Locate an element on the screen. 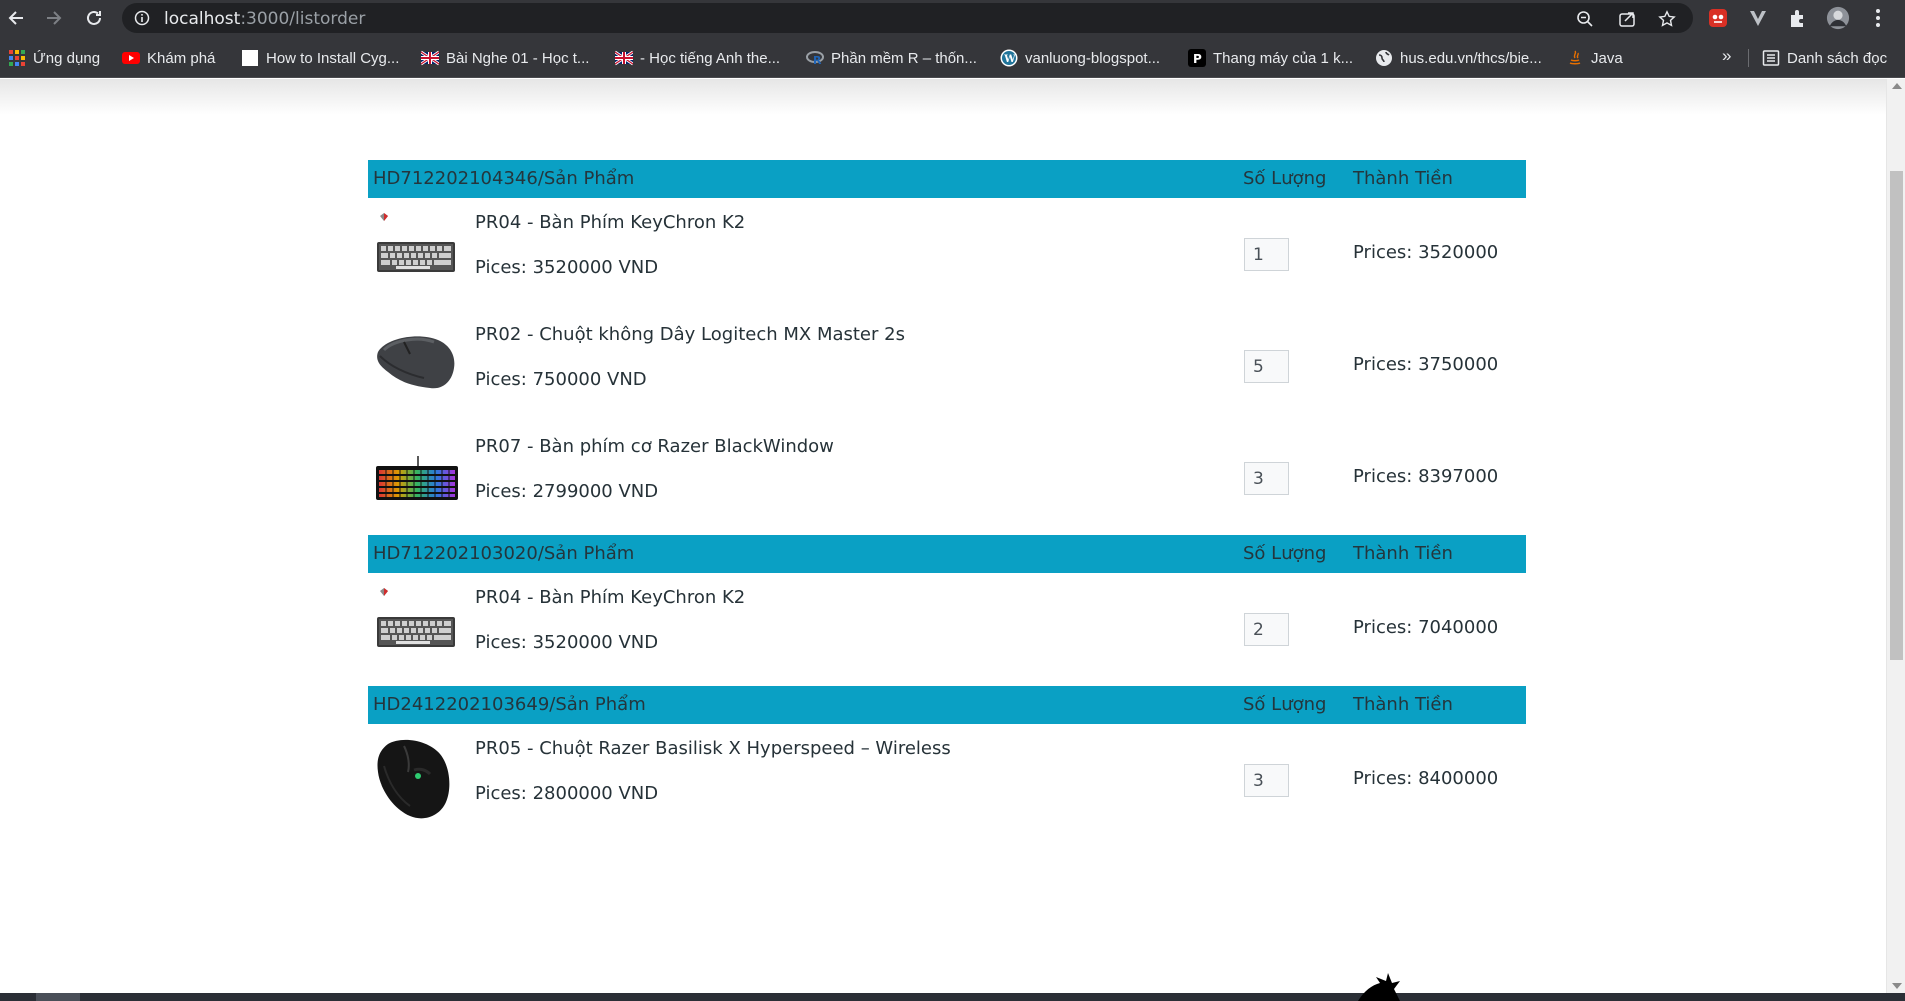 The image size is (1905, 1001). svg-text: P is located at coordinates (1197, 59).